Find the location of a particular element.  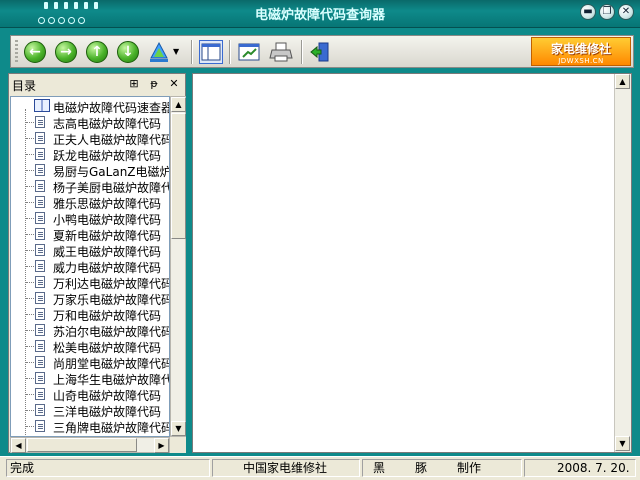

toolbar-frame: ← → ↑ ↓ ▼ 家电维修社 JDWXSH.CN is located at coordinates (320, 49).